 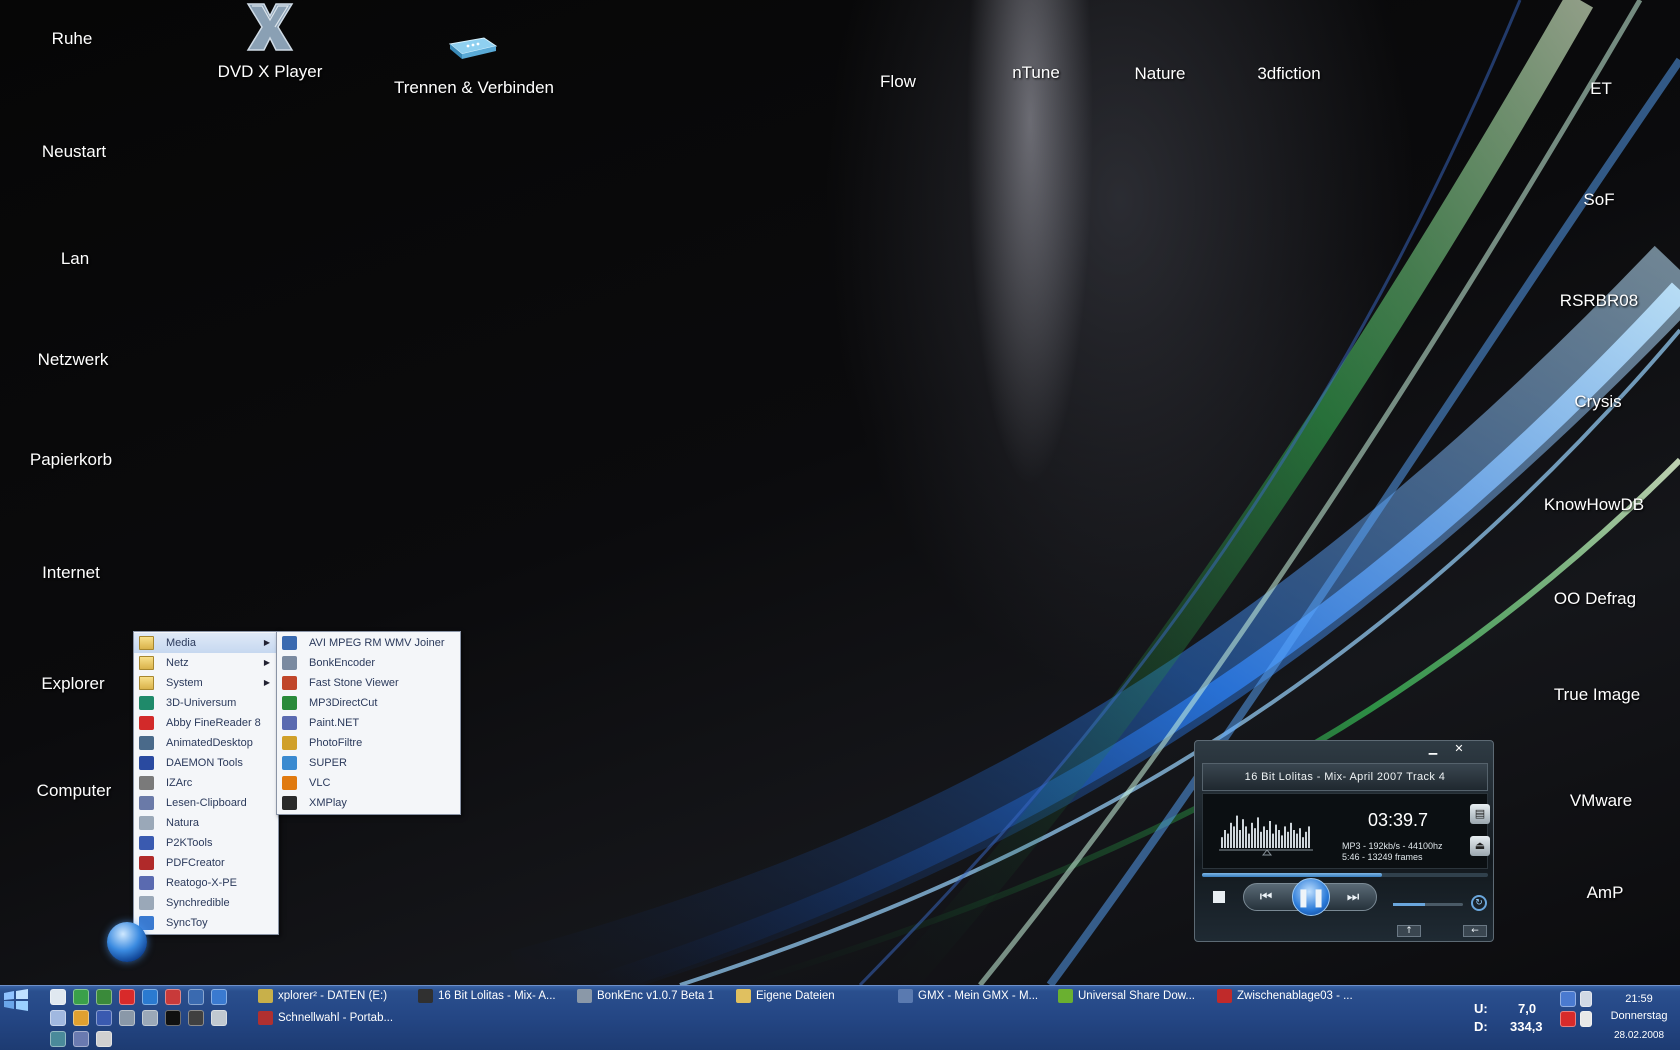 What do you see at coordinates (474, 88) in the screenshot?
I see `desktop-icon-trennen-verbinden: Trennen & Verbinden` at bounding box center [474, 88].